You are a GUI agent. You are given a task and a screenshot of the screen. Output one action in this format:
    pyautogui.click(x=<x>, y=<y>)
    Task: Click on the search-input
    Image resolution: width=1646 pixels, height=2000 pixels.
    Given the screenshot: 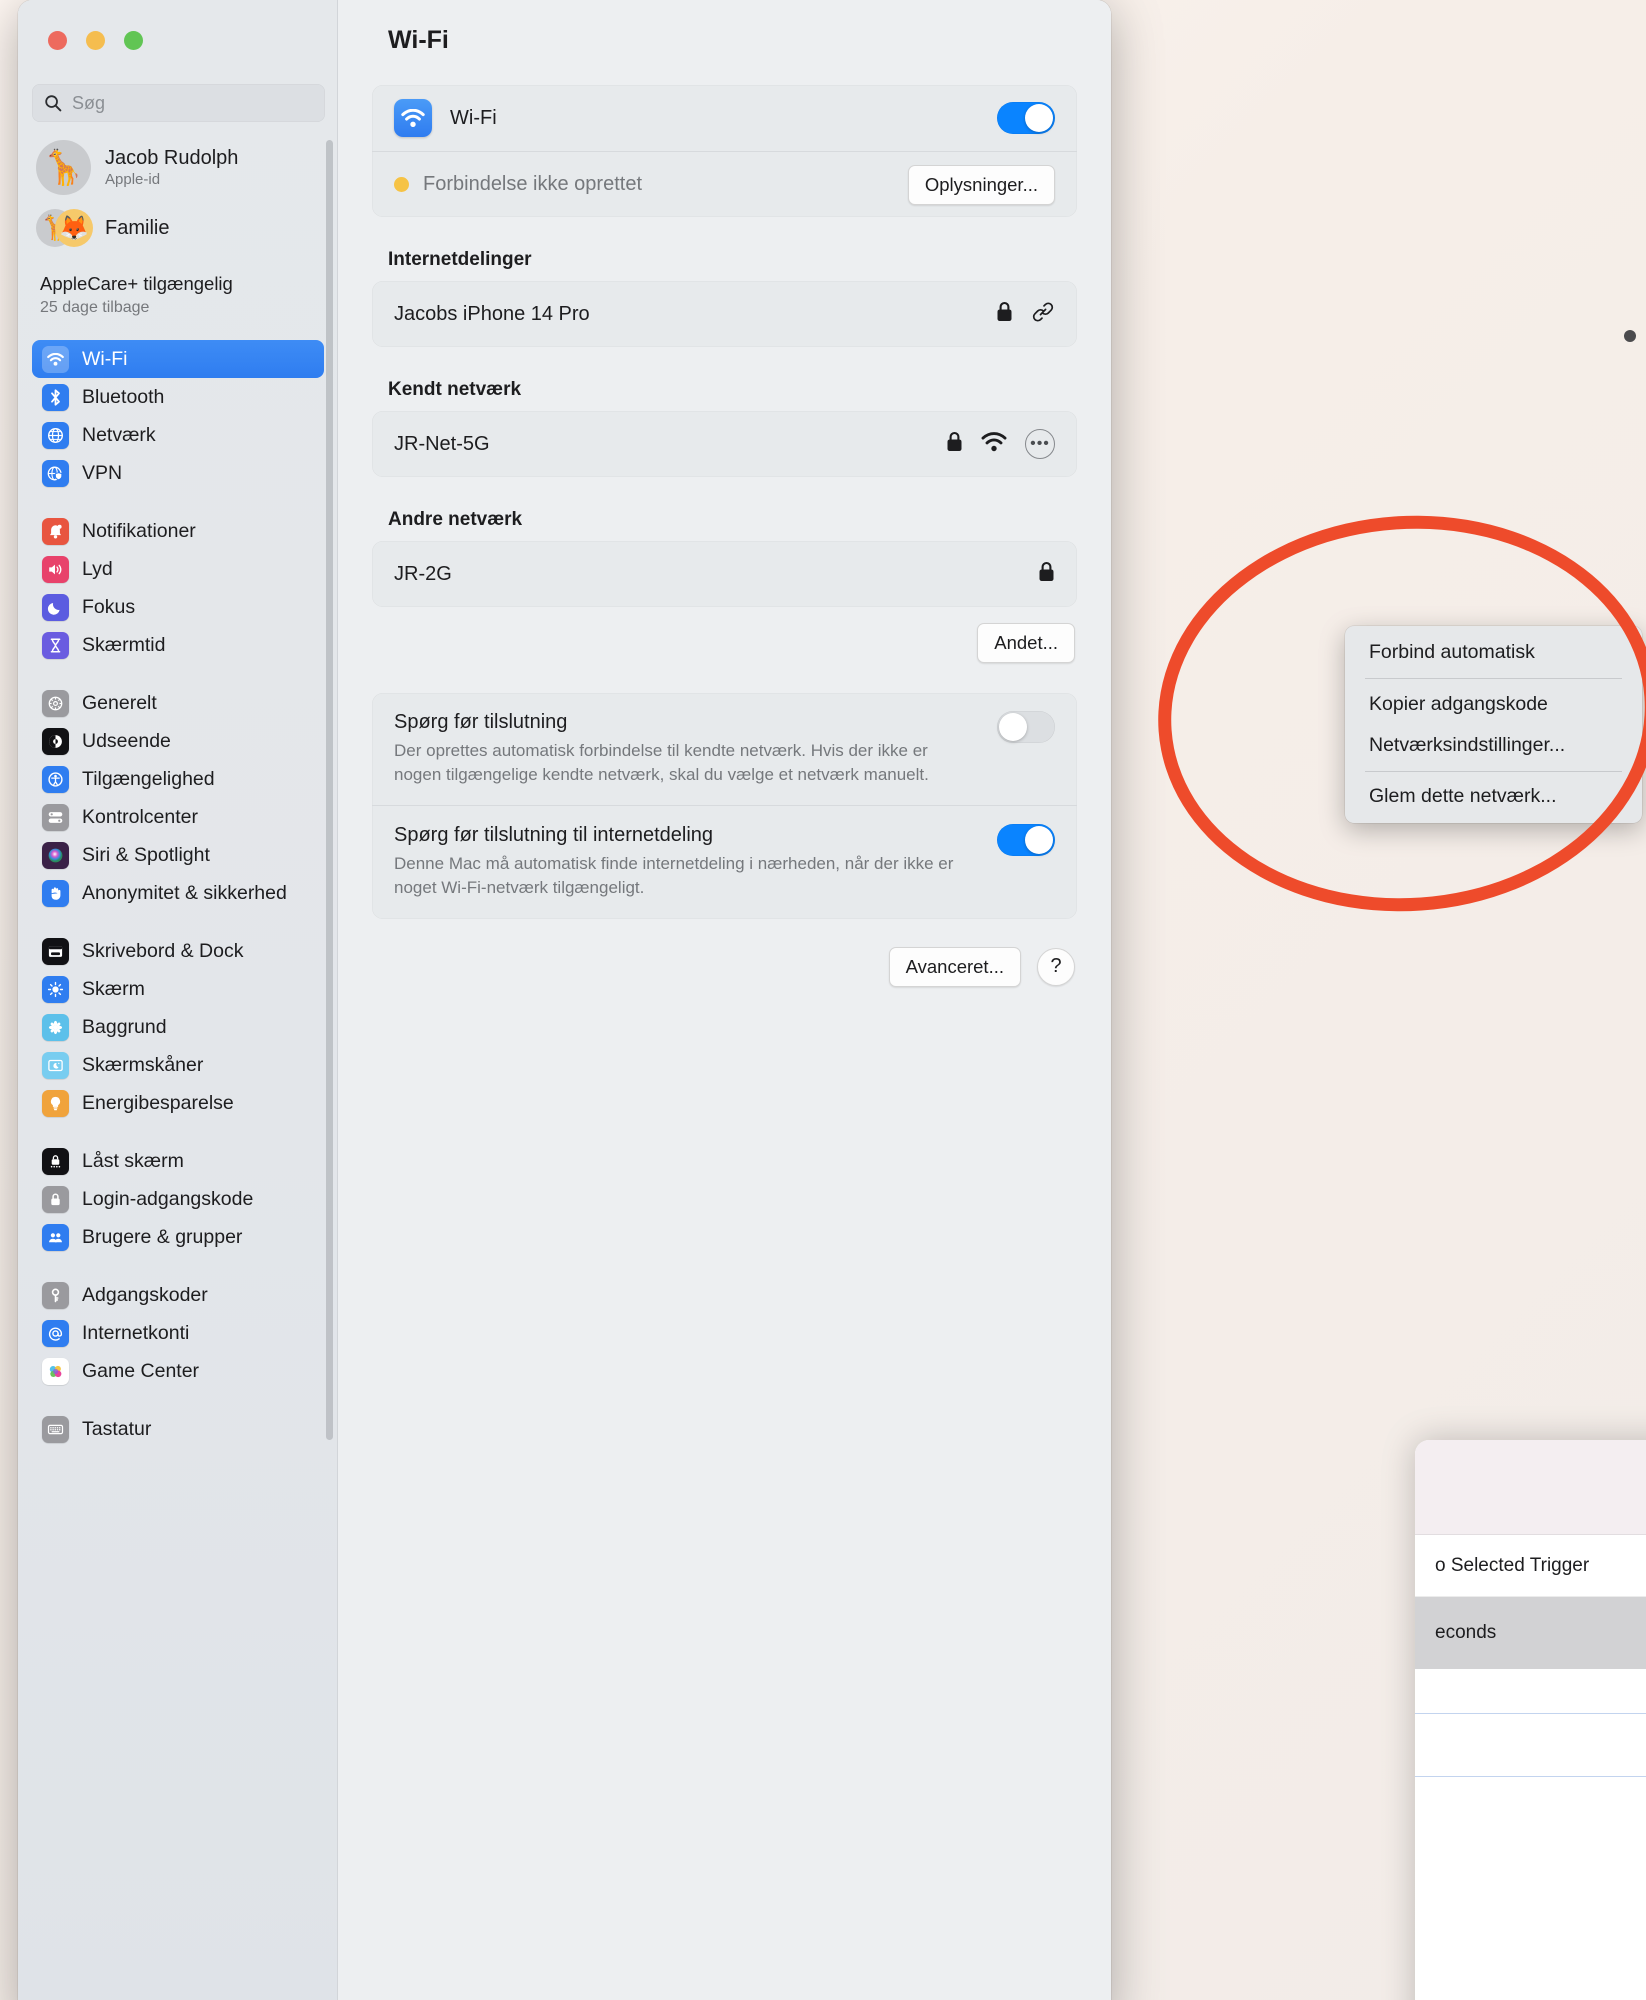 What is the action you would take?
    pyautogui.click(x=192, y=103)
    